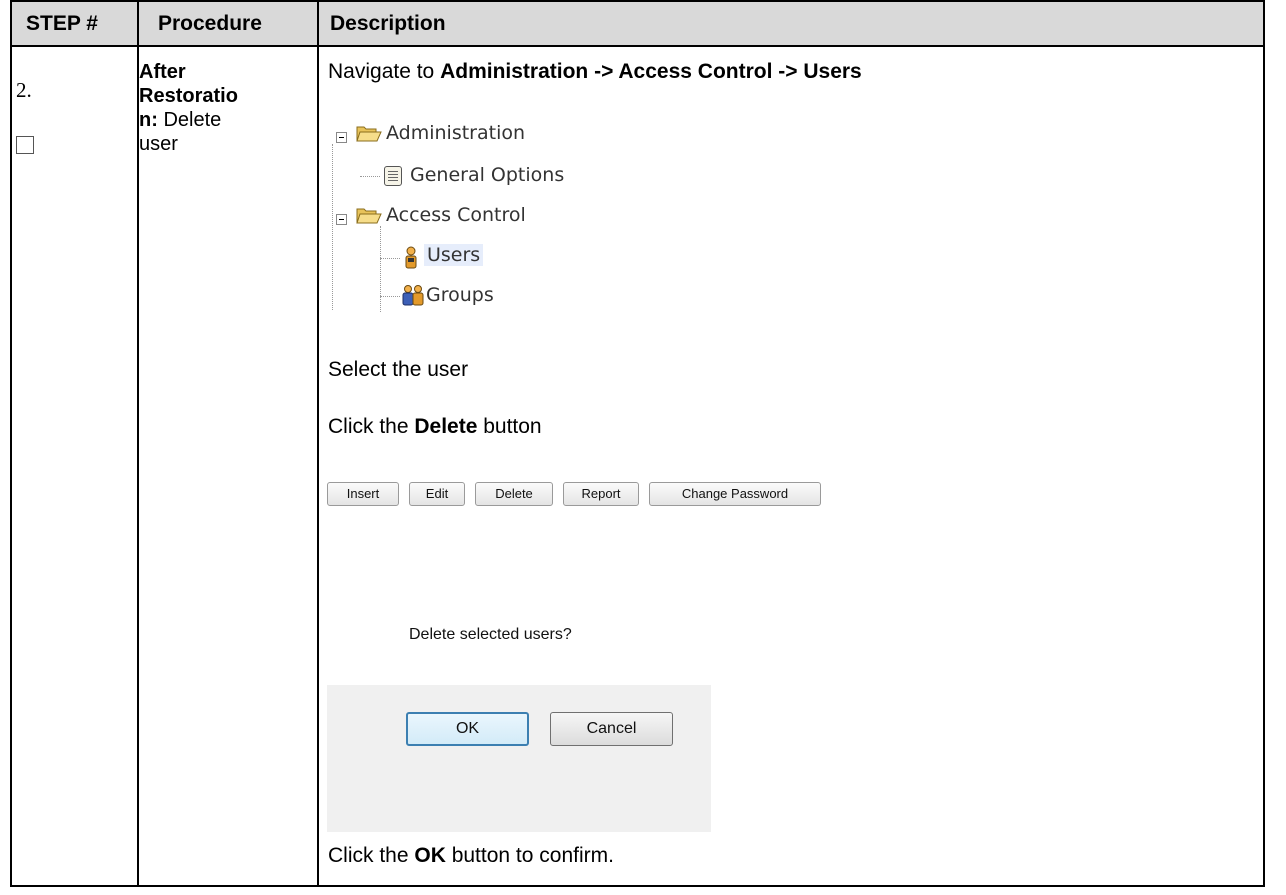 This screenshot has width=1286, height=895. Describe the element at coordinates (519, 758) in the screenshot. I see `dialog-button-panel` at that location.